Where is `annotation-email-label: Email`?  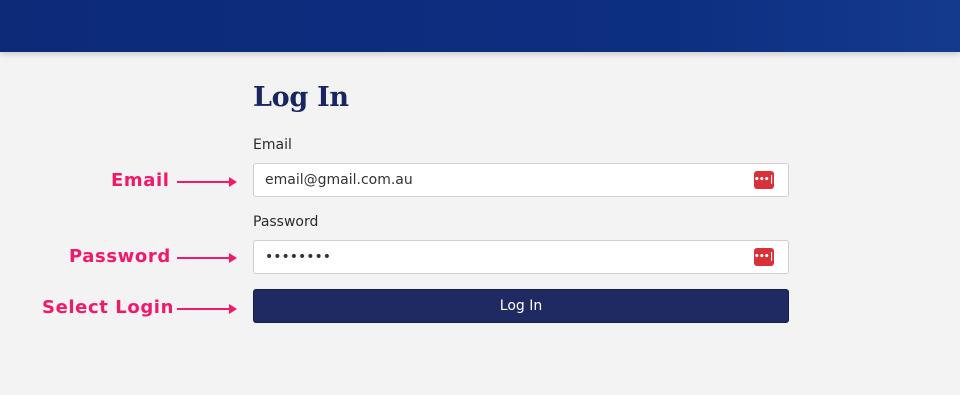
annotation-email-label: Email is located at coordinates (140, 180).